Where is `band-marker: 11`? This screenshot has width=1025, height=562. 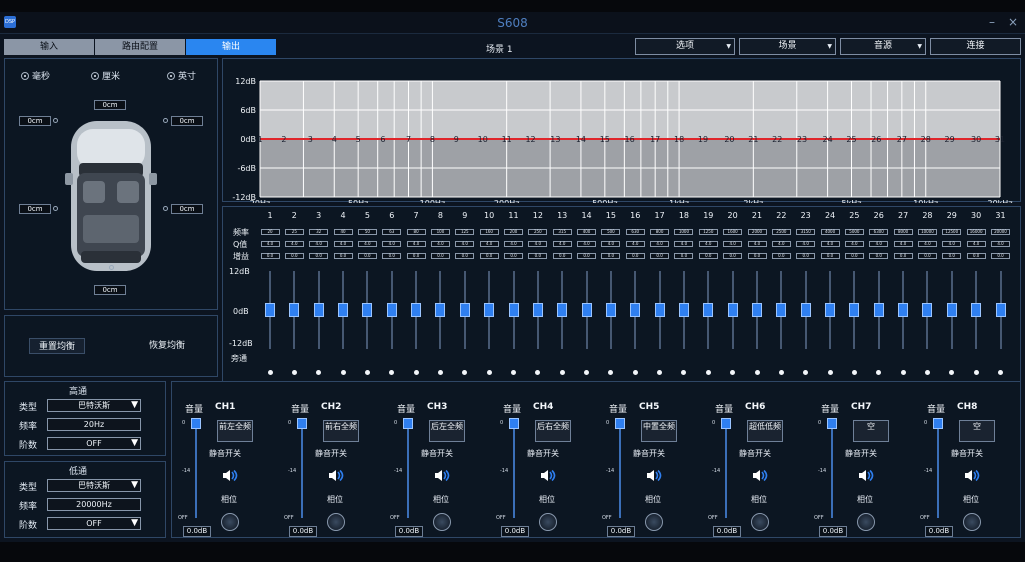 band-marker: 11 is located at coordinates (507, 139).